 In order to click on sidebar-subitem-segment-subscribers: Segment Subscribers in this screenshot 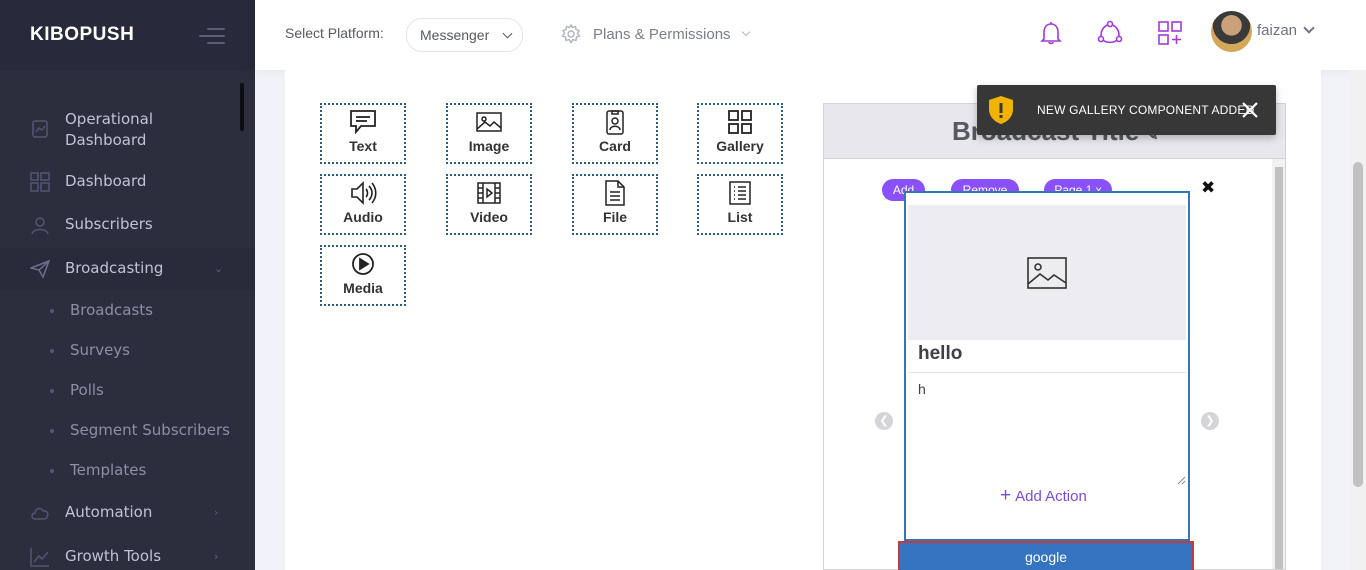, I will do `click(127, 431)`.